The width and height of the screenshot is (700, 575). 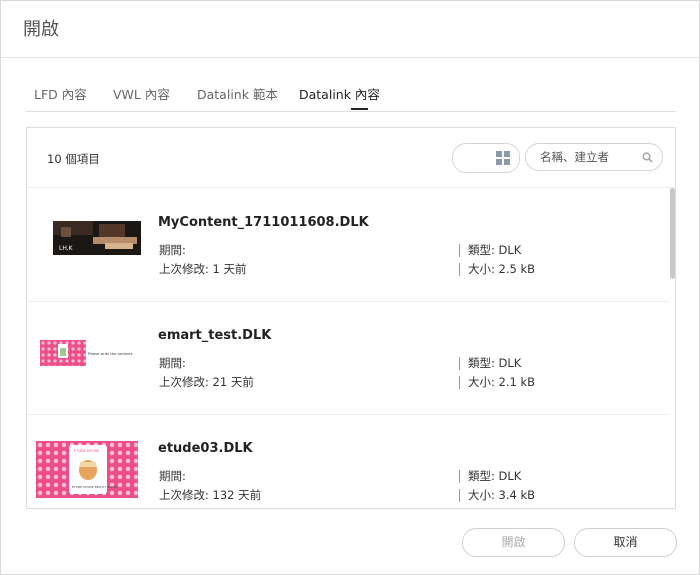 What do you see at coordinates (359, 109) in the screenshot?
I see `active-tab-indicator` at bounding box center [359, 109].